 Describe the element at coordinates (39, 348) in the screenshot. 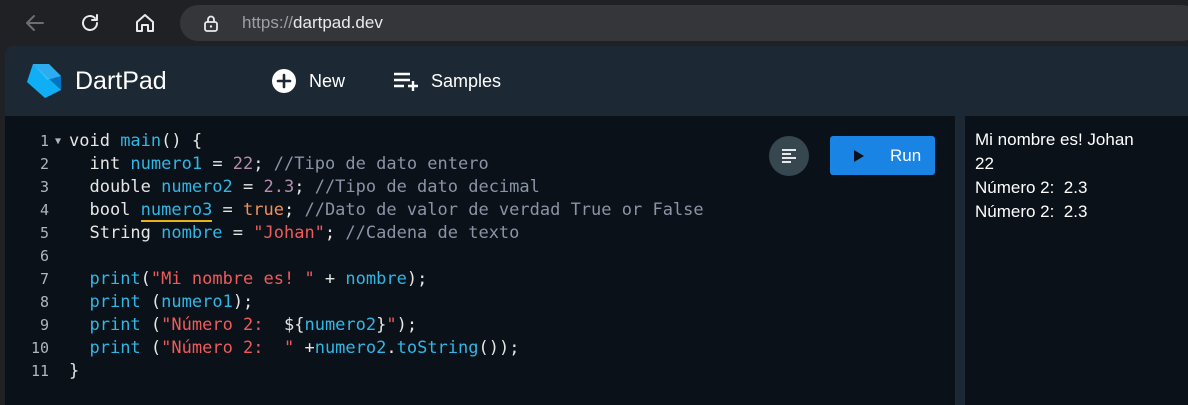

I see `line-number: 10` at that location.